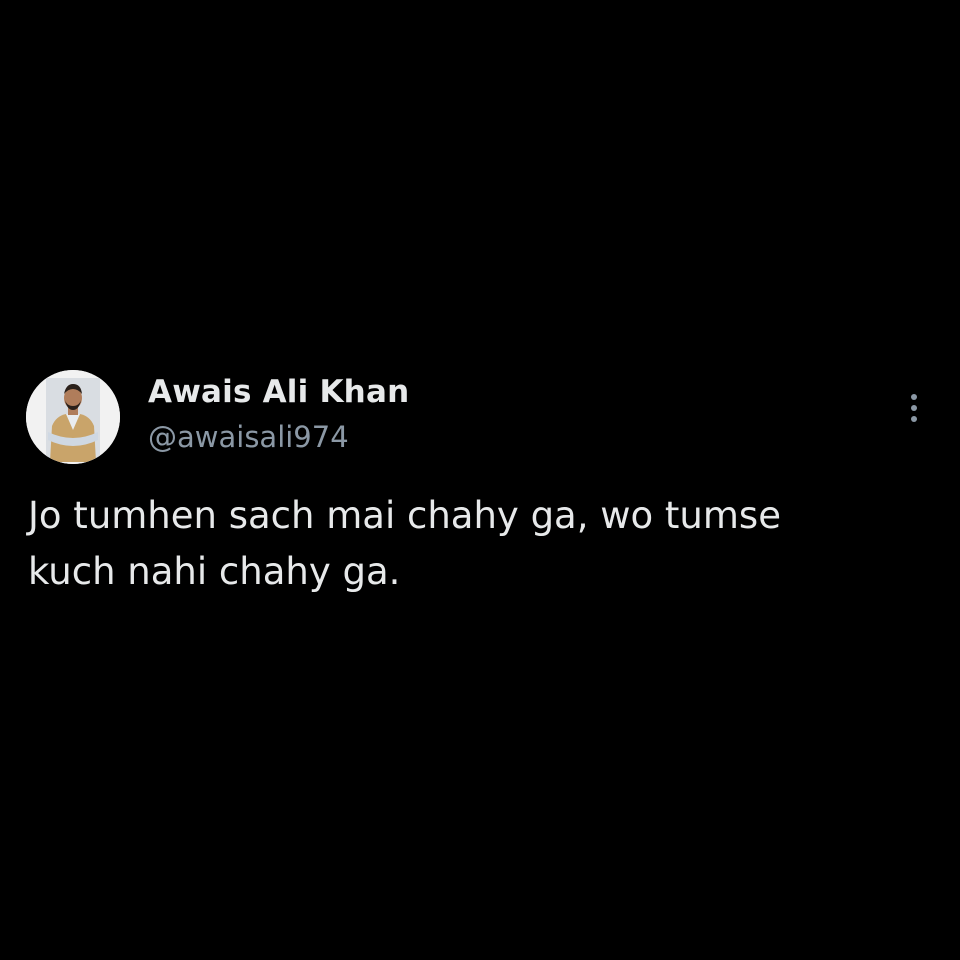  I want to click on author-display-name: Awais Ali Khan, so click(278, 392).